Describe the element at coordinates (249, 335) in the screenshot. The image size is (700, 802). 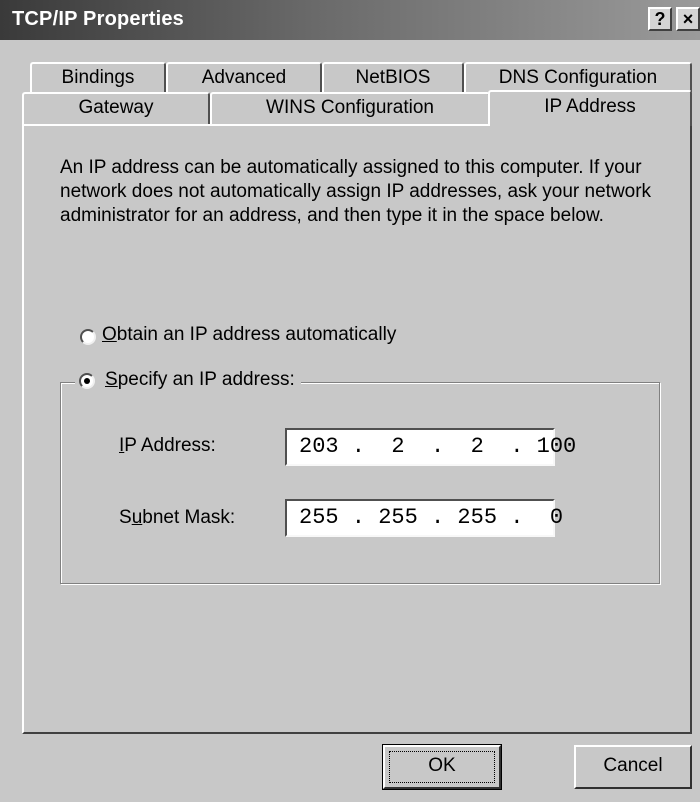
I see `obtain-ip-automatically-label: Obtain an IP address automatically` at that location.